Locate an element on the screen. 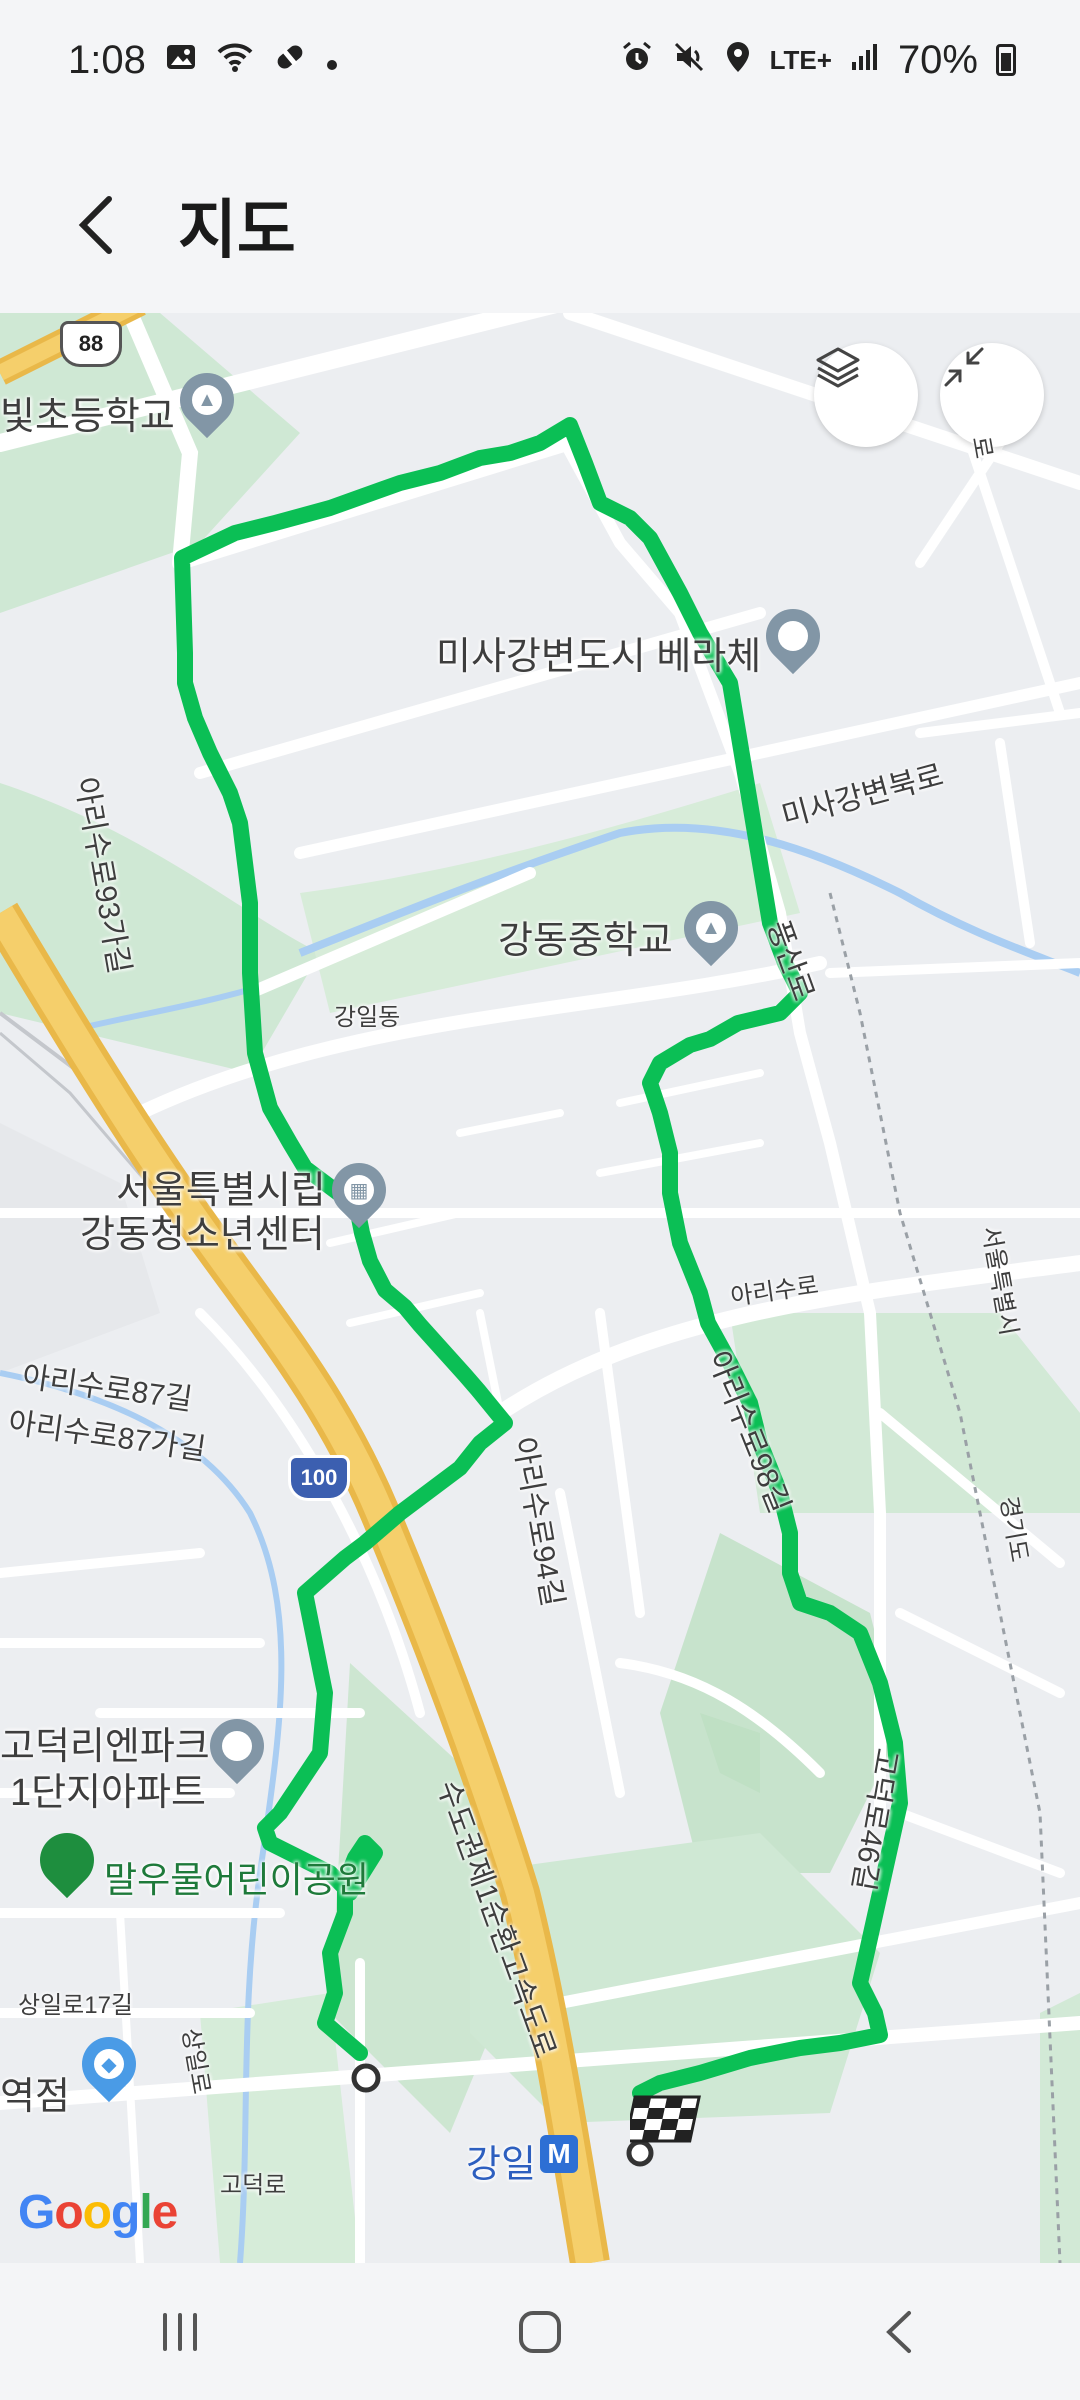  route-88-shield: 88 is located at coordinates (91, 344).